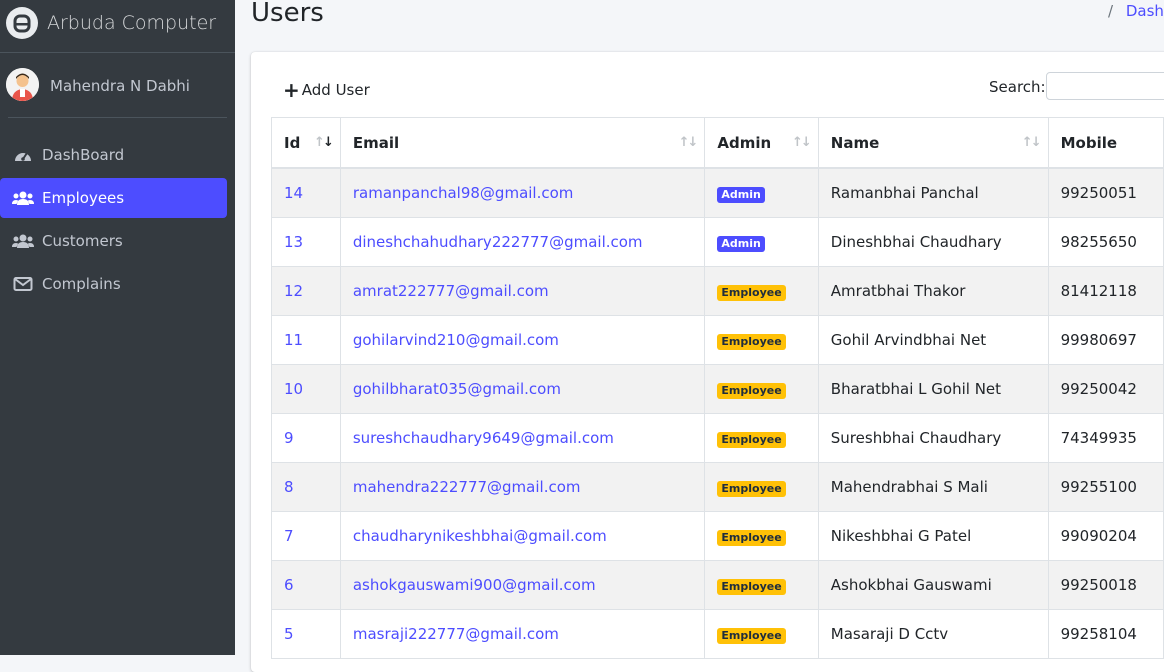  Describe the element at coordinates (306, 143) in the screenshot. I see `column-header-id: Id ↑↓` at that location.